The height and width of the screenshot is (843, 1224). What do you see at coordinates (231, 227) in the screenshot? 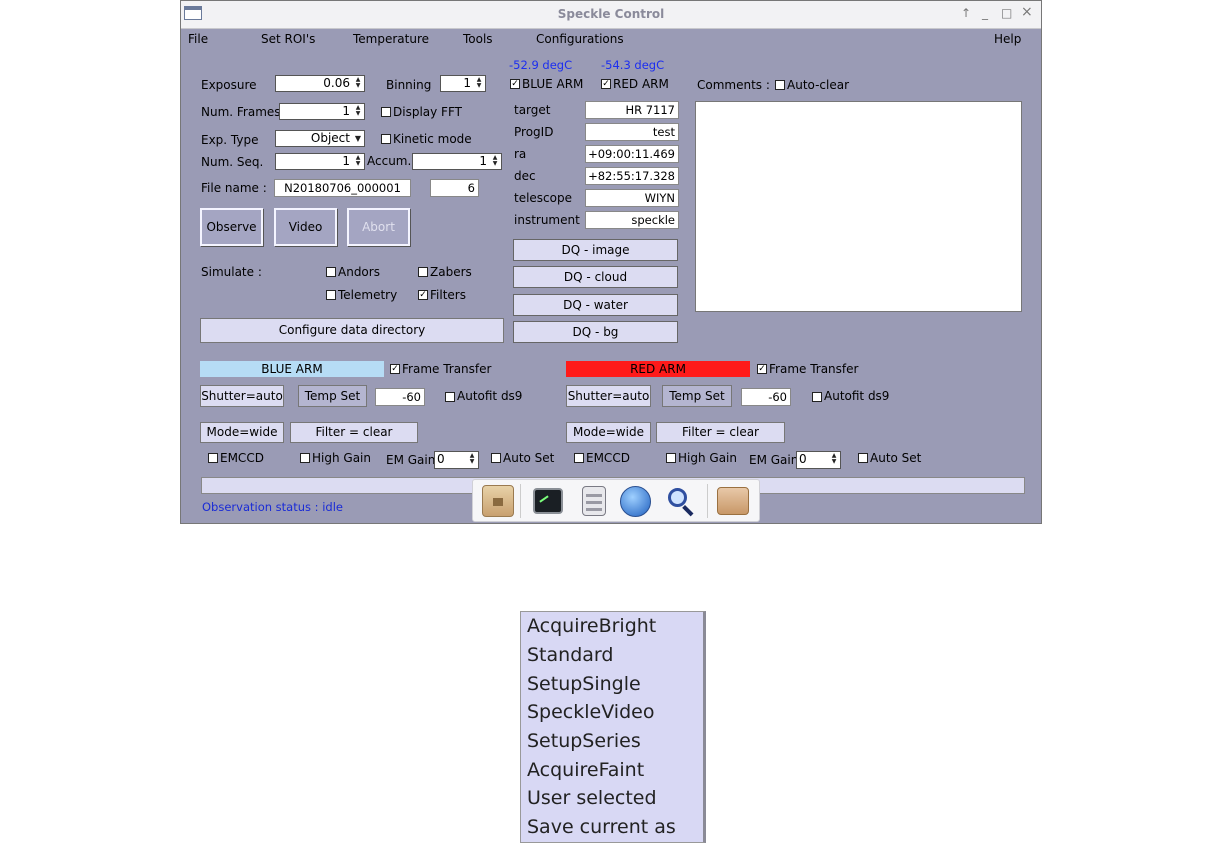
I see `observe-button: Observe` at bounding box center [231, 227].